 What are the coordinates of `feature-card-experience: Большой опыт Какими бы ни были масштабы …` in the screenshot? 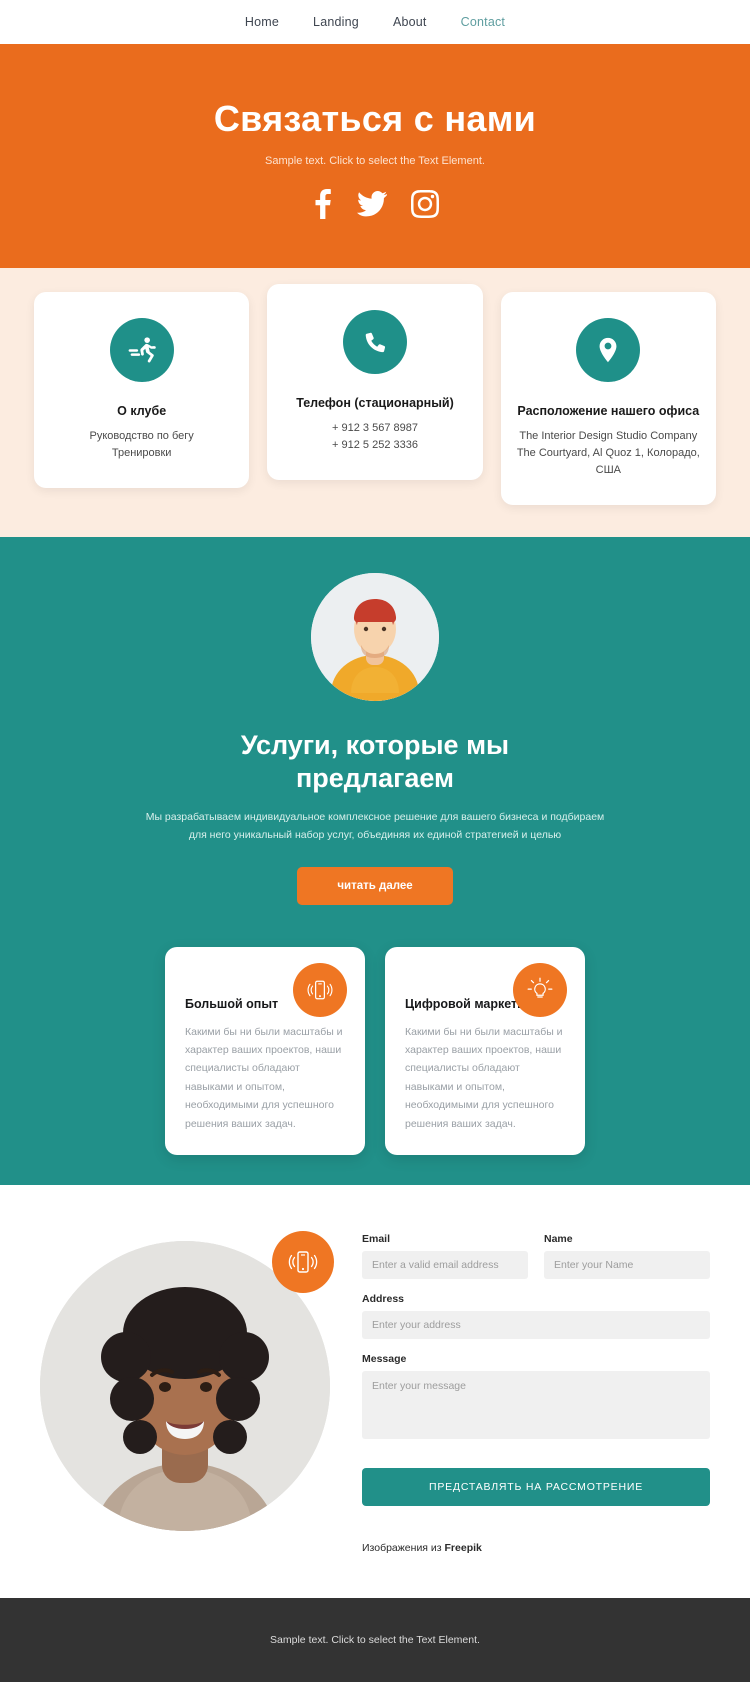 It's located at (265, 1050).